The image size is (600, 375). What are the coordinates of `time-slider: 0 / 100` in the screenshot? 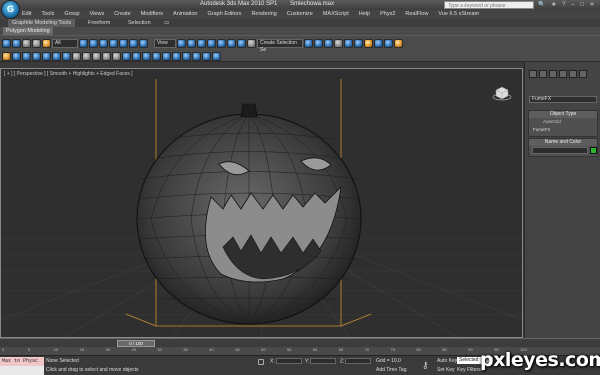 It's located at (136, 343).